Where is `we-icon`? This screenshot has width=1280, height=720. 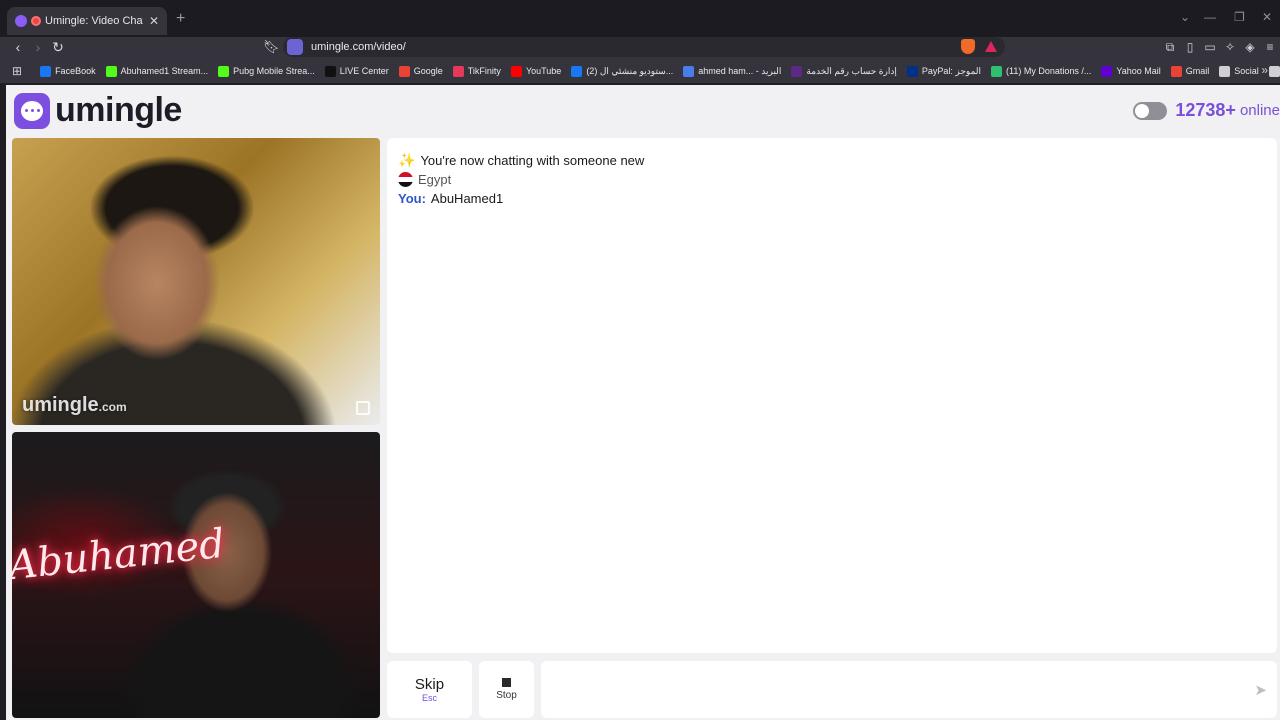
we-icon is located at coordinates (797, 71).